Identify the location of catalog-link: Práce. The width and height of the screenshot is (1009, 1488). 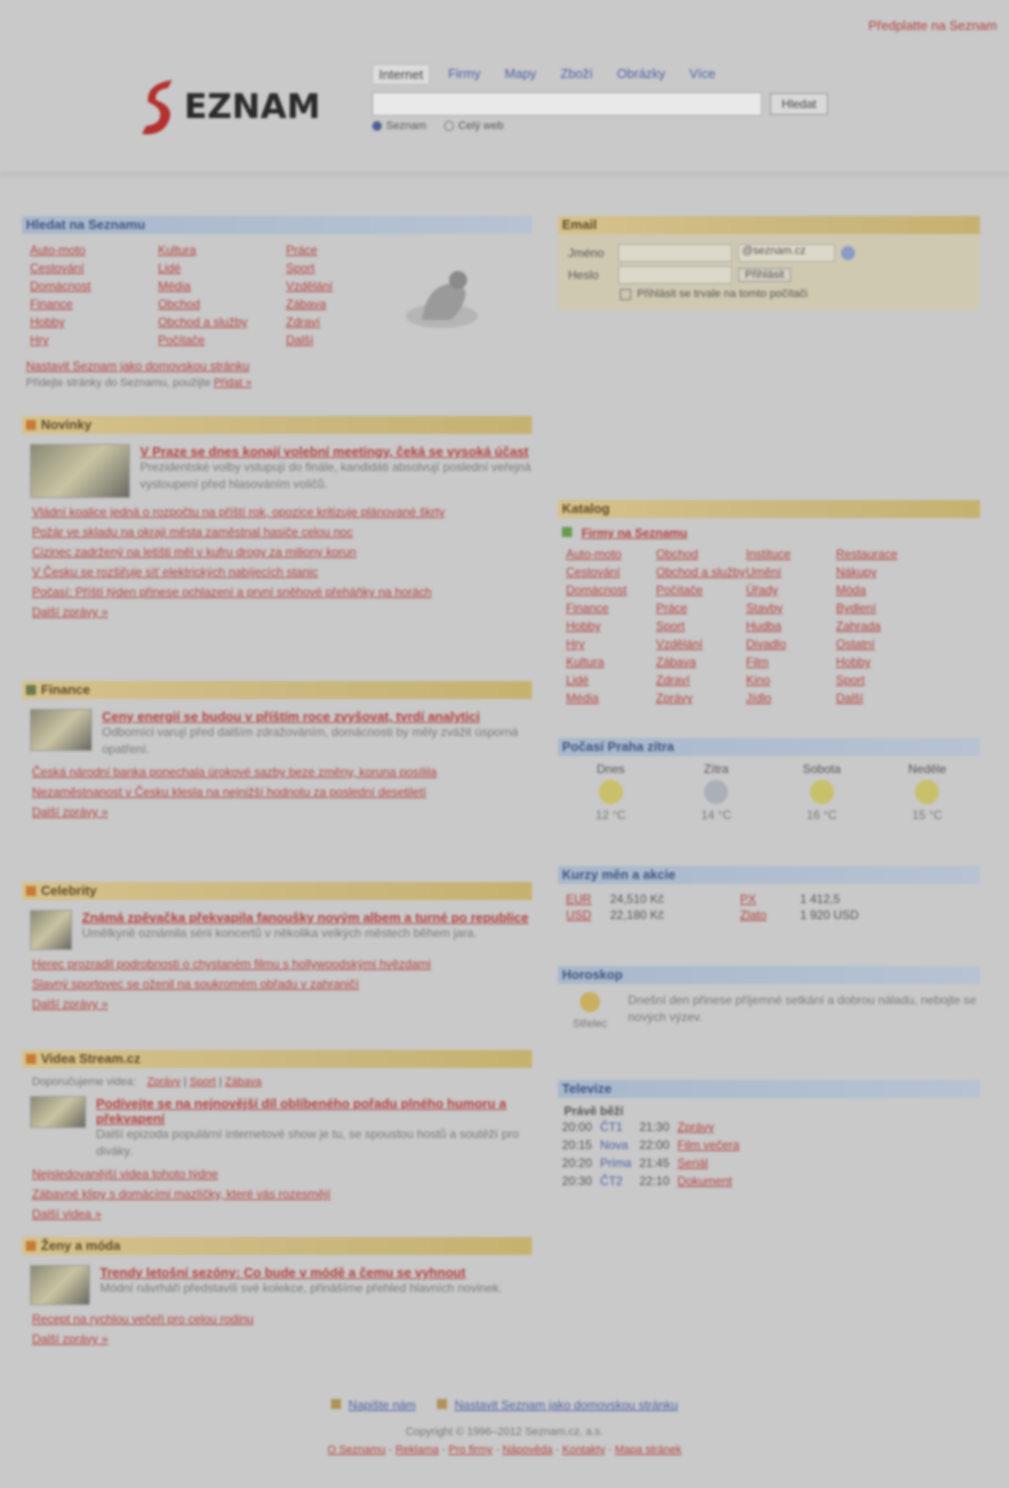
(701, 608).